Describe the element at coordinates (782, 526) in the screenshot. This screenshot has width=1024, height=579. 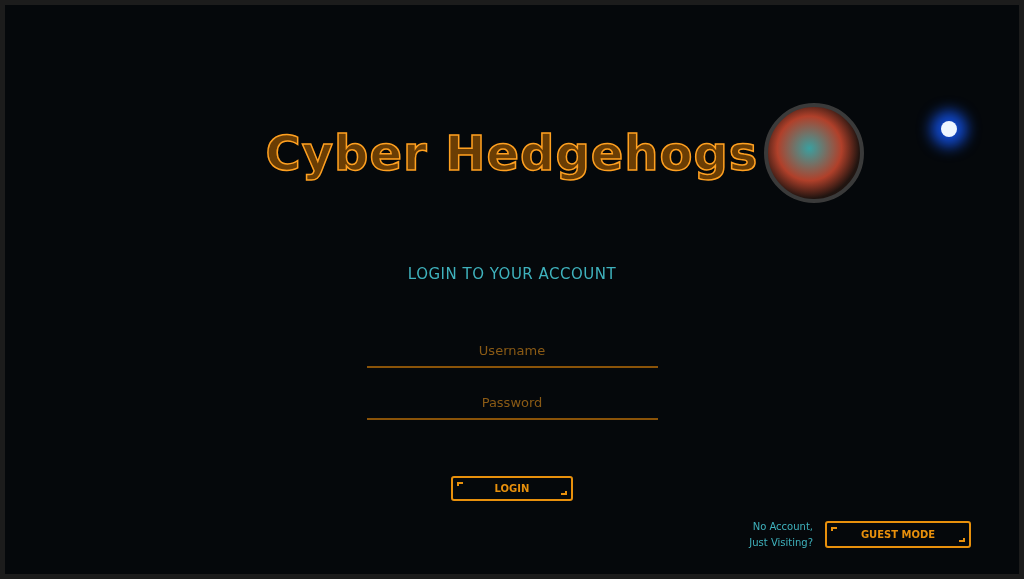
I see `guest-prompt-text: No Account,` at that location.